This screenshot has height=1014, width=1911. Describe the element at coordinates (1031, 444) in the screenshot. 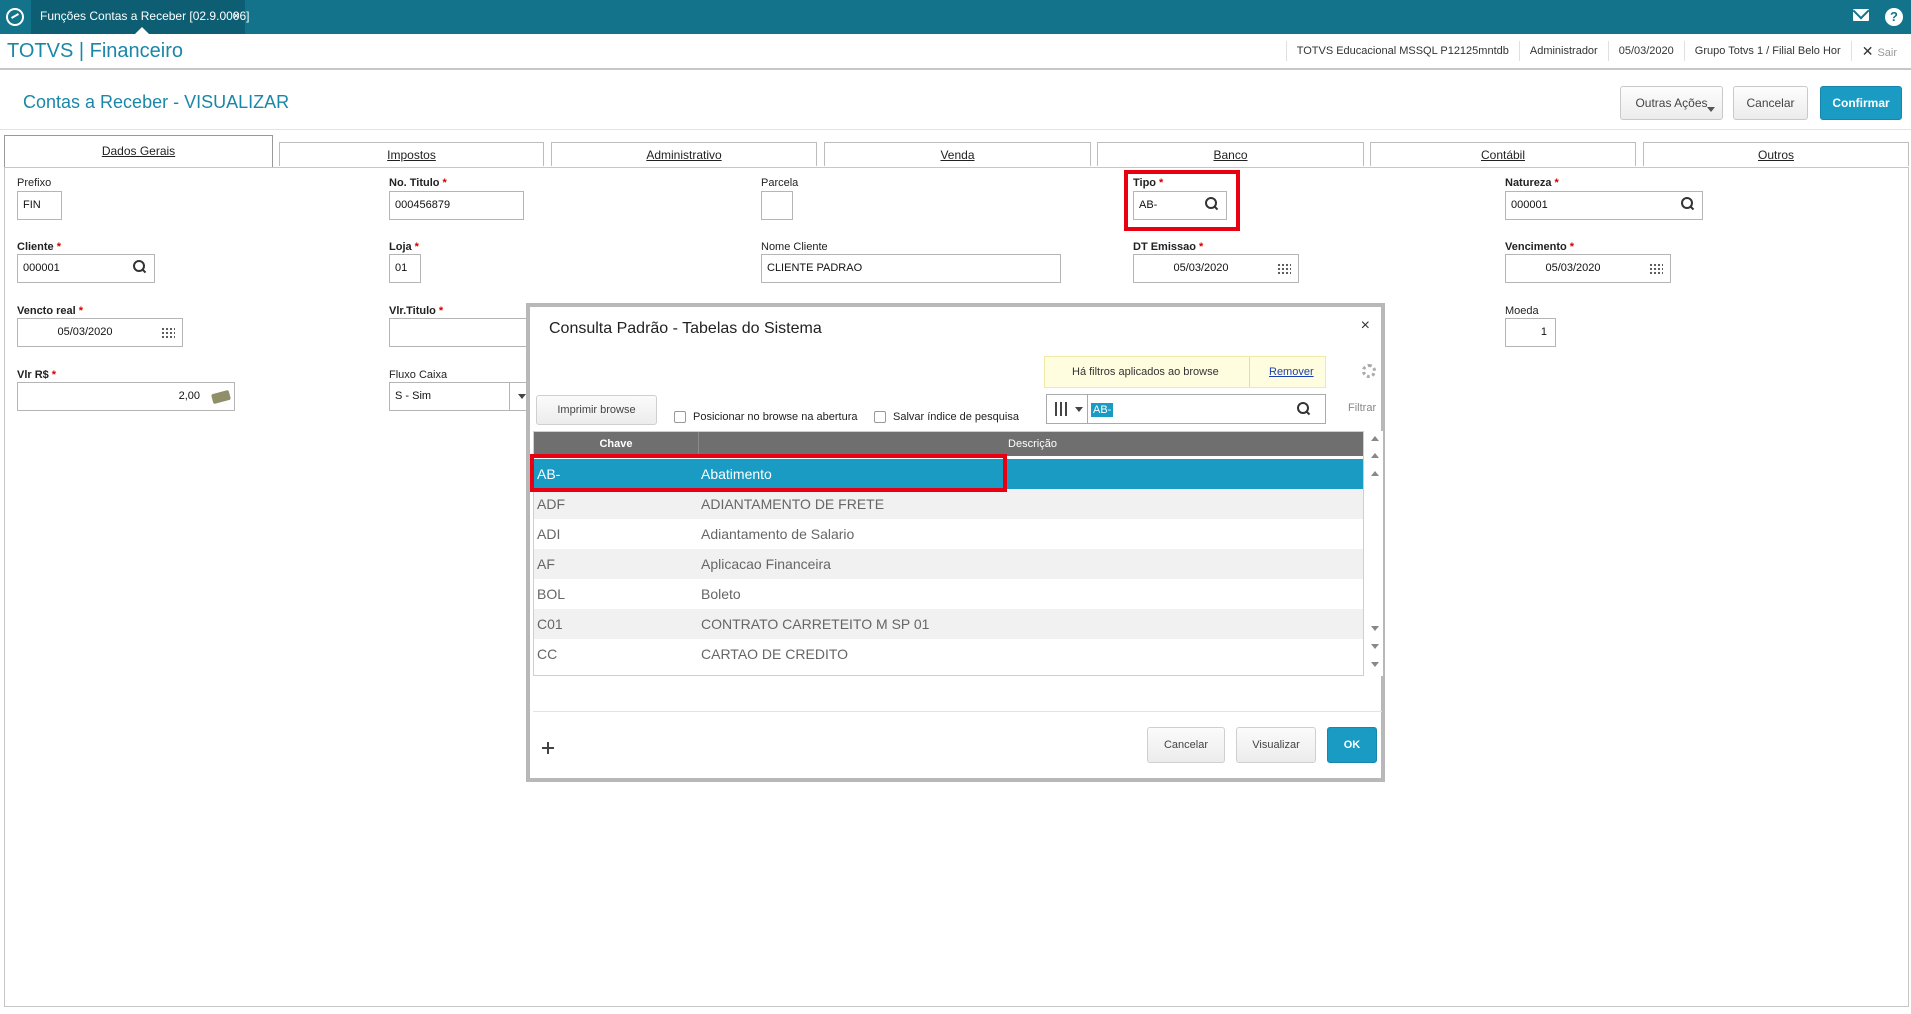

I see `column-header-descricao: Descrição` at that location.